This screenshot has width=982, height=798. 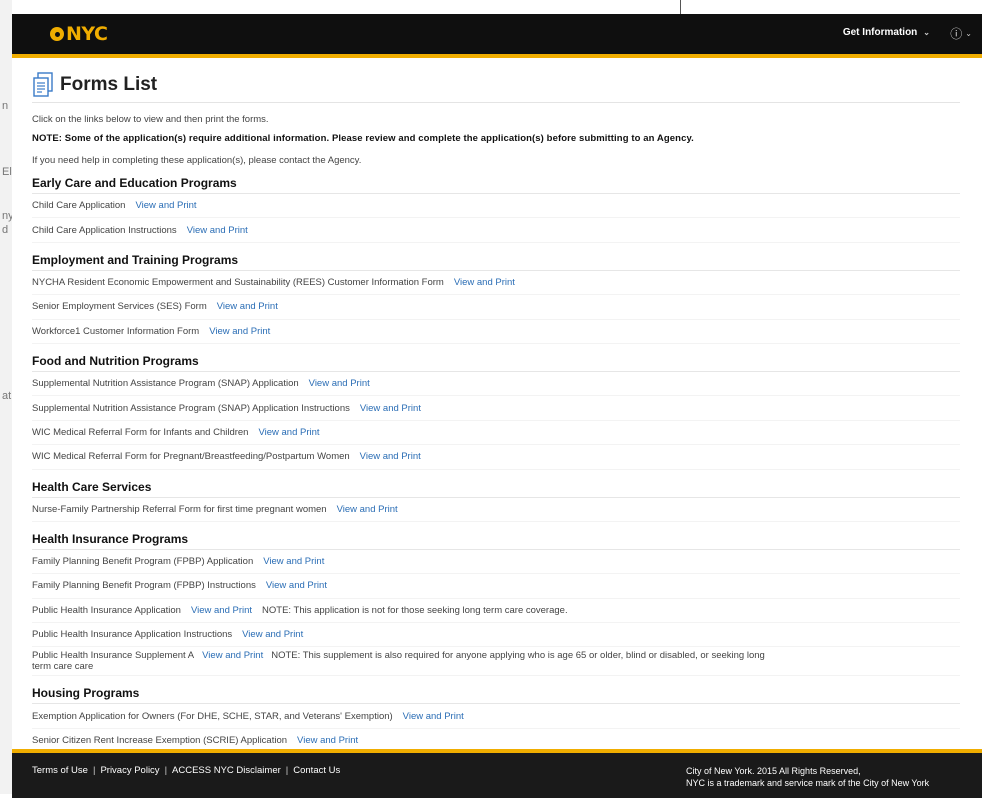 I want to click on form-name: Child Care Application Instructions, so click(x=104, y=230).